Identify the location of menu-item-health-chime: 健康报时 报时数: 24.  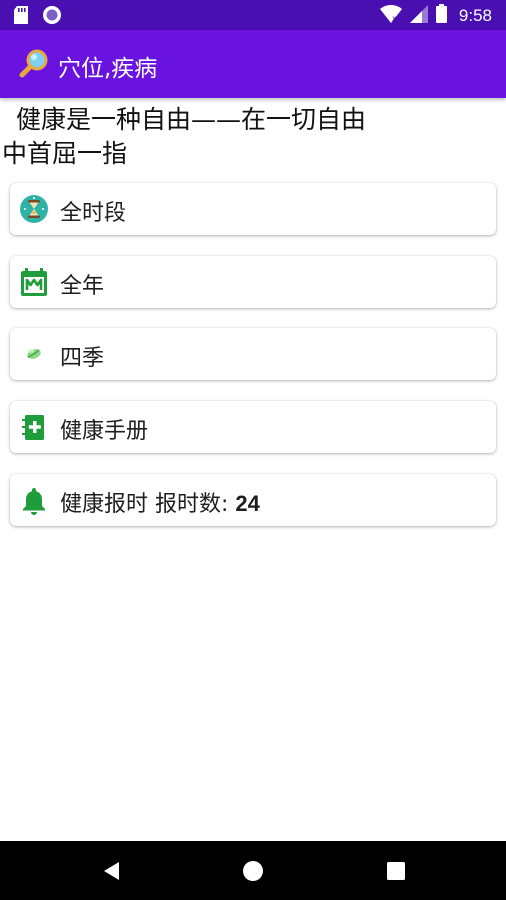
(253, 500).